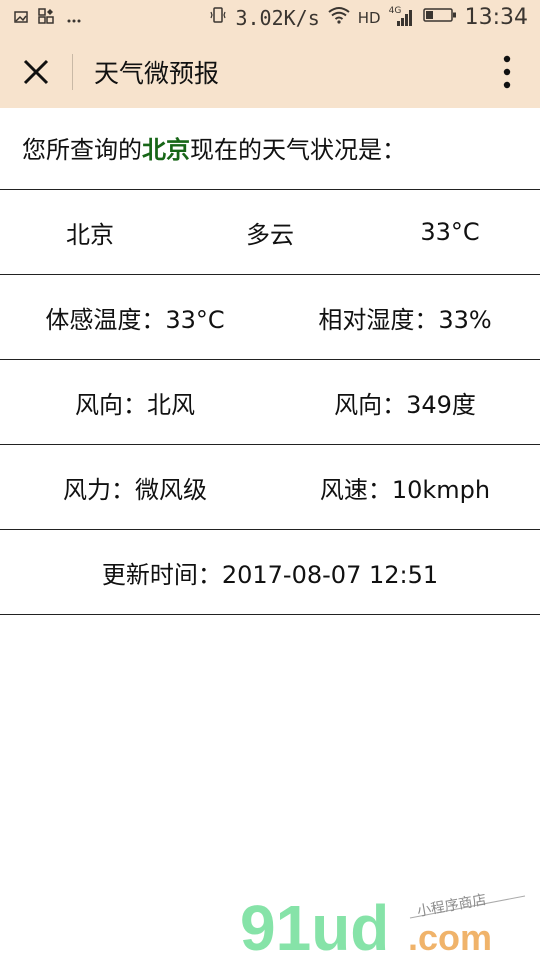 This screenshot has height=962, width=540. I want to click on condition-cell: 多云, so click(270, 234).